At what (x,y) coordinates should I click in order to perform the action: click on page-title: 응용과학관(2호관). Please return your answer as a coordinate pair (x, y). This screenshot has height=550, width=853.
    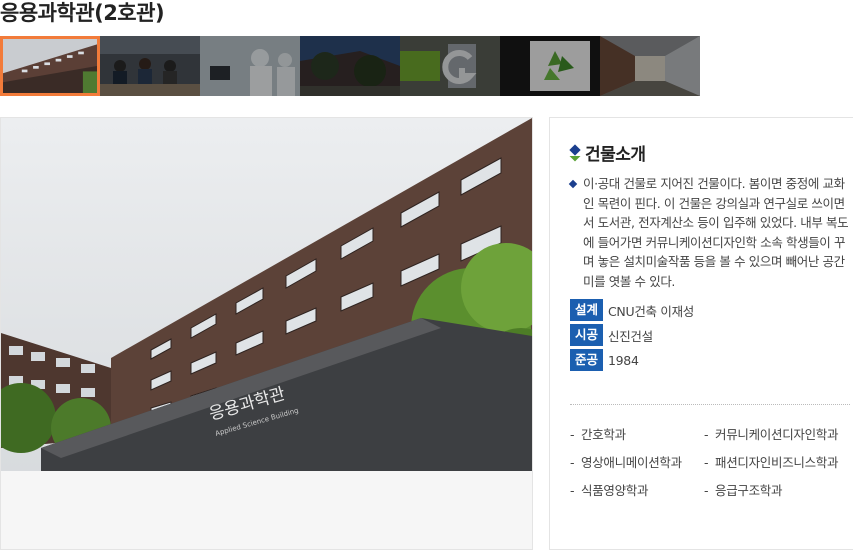
    Looking at the image, I should click on (82, 13).